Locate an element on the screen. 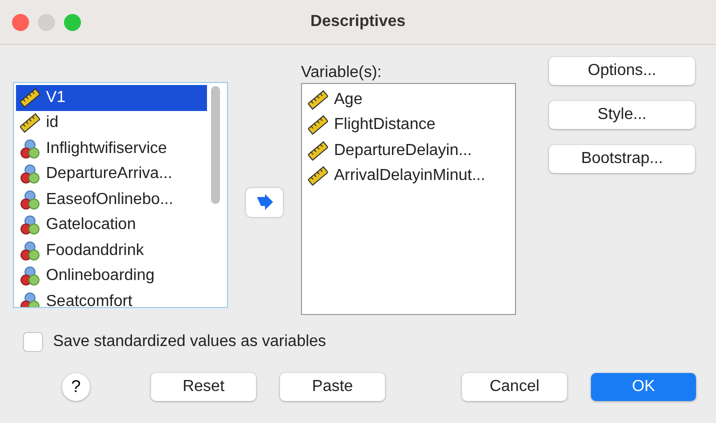 This screenshot has height=423, width=716. move-arrow-button is located at coordinates (264, 202).